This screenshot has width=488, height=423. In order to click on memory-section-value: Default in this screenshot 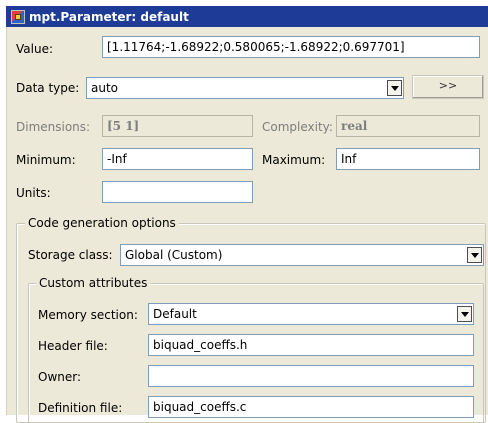, I will do `click(175, 314)`.